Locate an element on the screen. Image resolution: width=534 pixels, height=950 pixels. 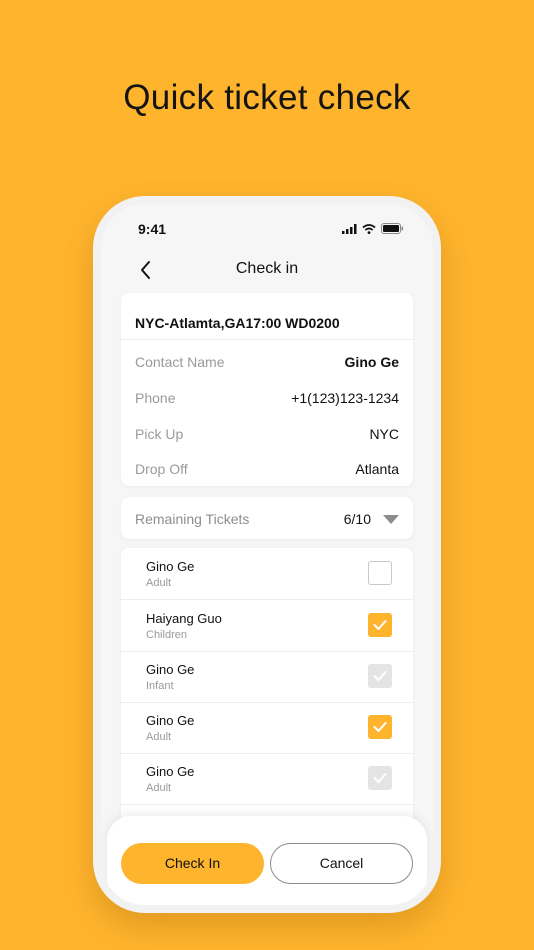
status-icons is located at coordinates (373, 228).